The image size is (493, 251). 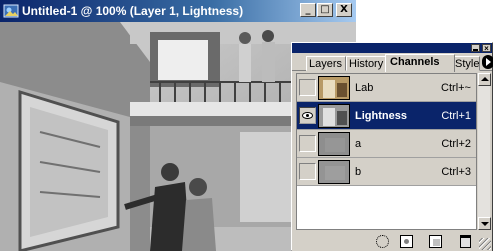 What do you see at coordinates (484, 223) in the screenshot?
I see `scroll-down-icon` at bounding box center [484, 223].